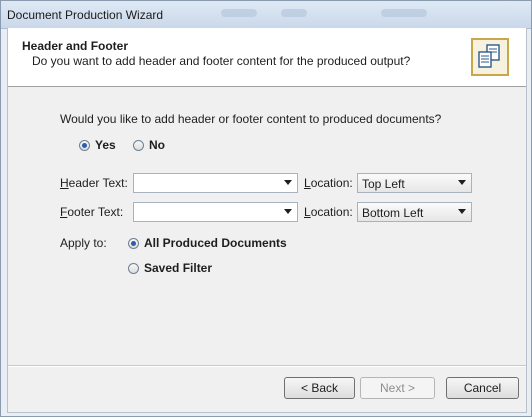 The width and height of the screenshot is (532, 417). What do you see at coordinates (178, 268) in the screenshot?
I see `saved-filter-label: Saved Filter` at bounding box center [178, 268].